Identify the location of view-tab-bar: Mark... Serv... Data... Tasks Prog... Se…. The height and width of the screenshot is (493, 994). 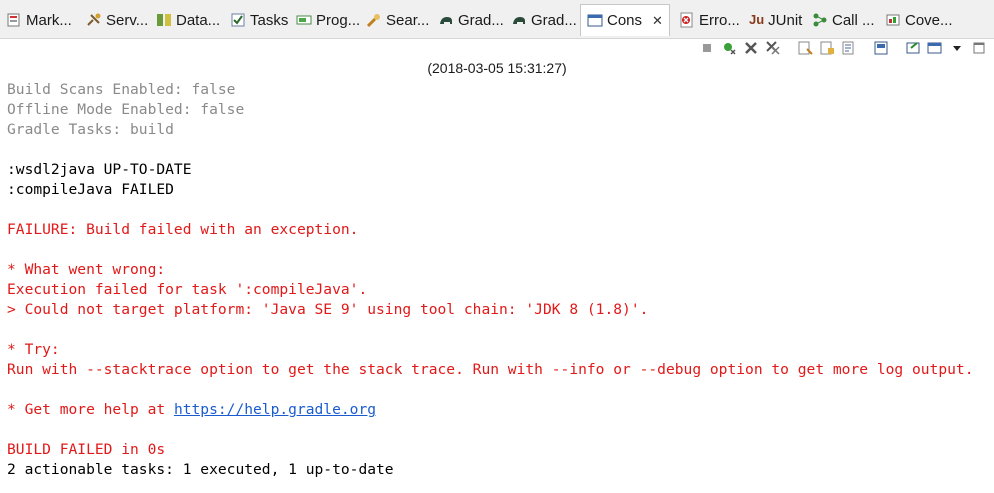
(497, 19).